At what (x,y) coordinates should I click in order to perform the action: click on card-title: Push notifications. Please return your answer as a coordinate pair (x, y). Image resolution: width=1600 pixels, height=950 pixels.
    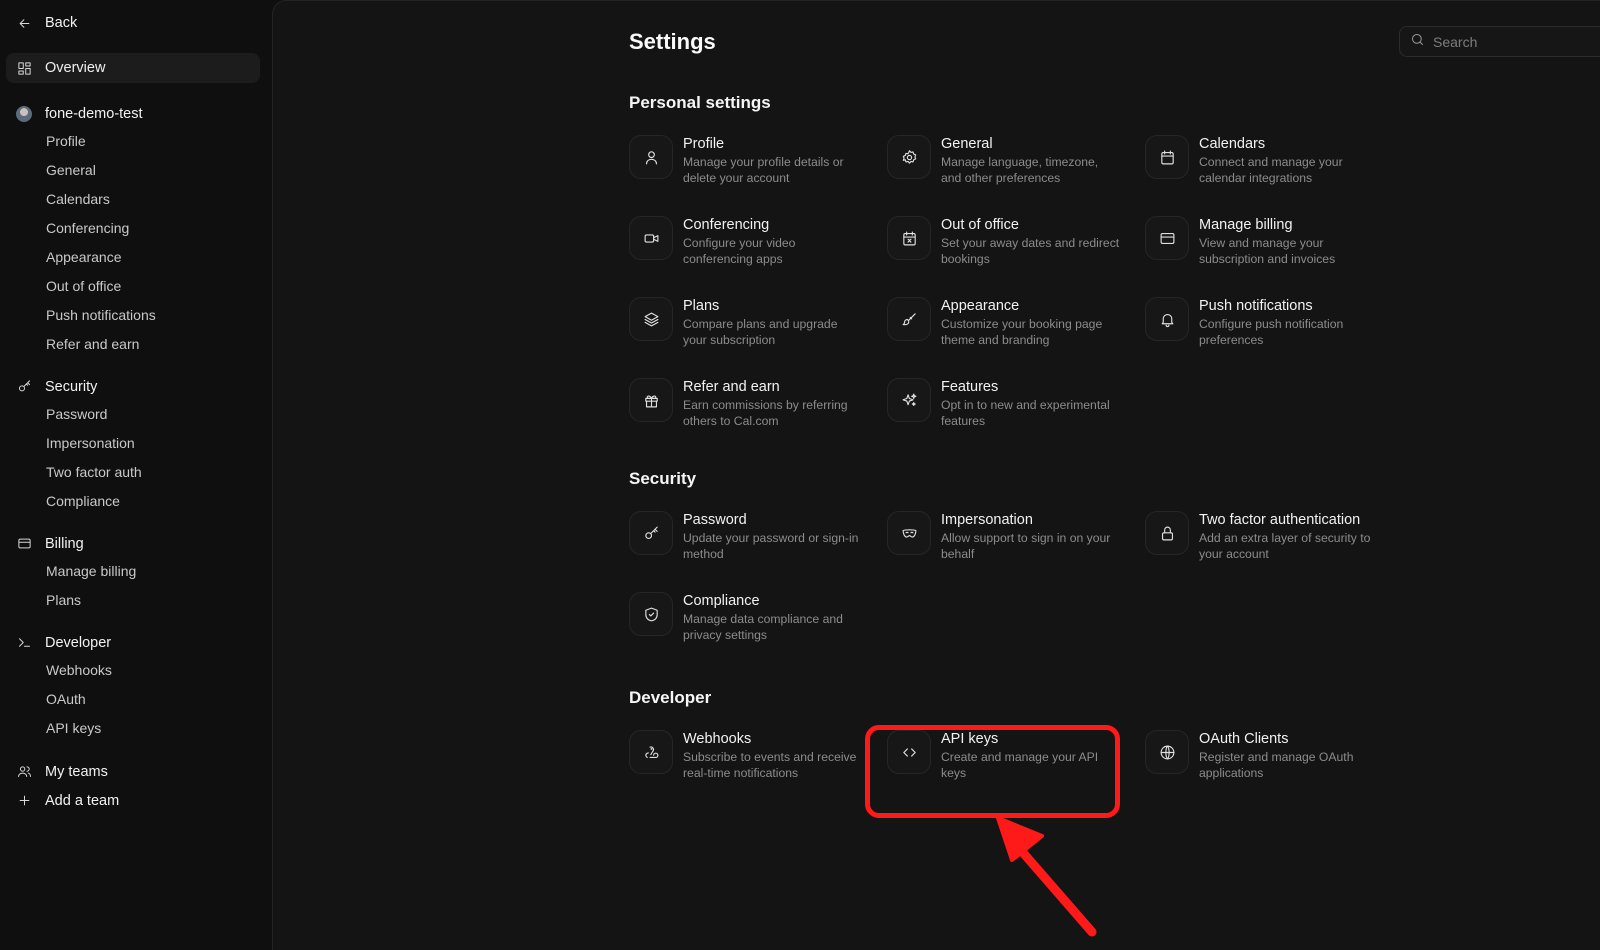
    Looking at the image, I should click on (1256, 306).